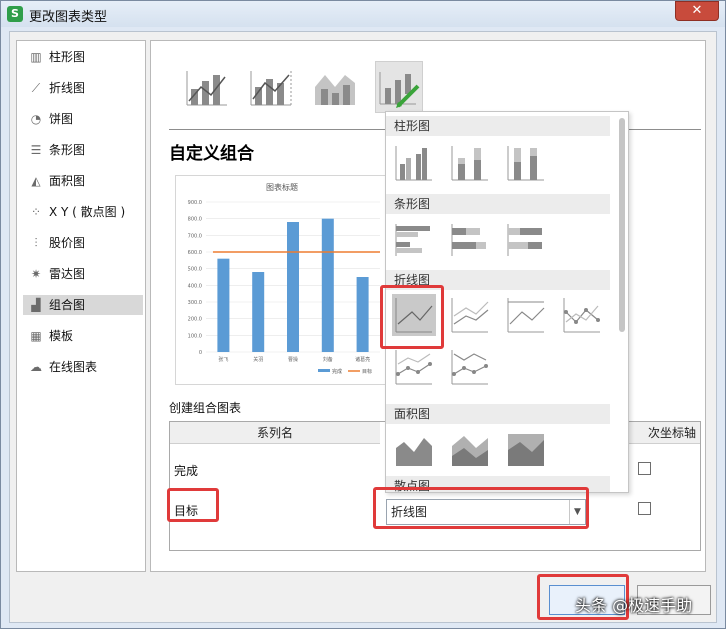 This screenshot has height=629, width=726. What do you see at coordinates (67, 243) in the screenshot?
I see `sidebar-item-label: 股价图` at bounding box center [67, 243].